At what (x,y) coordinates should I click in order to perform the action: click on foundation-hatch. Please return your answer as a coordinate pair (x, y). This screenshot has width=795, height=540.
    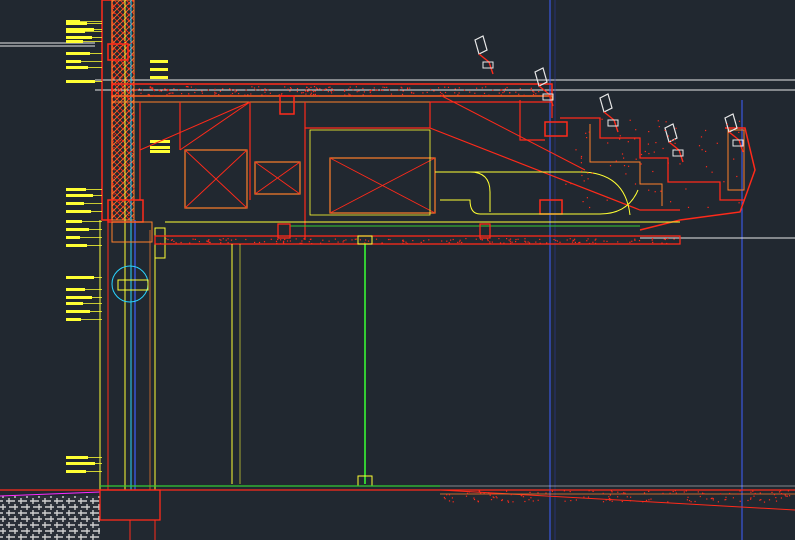
    Looking at the image, I should click on (50, 518).